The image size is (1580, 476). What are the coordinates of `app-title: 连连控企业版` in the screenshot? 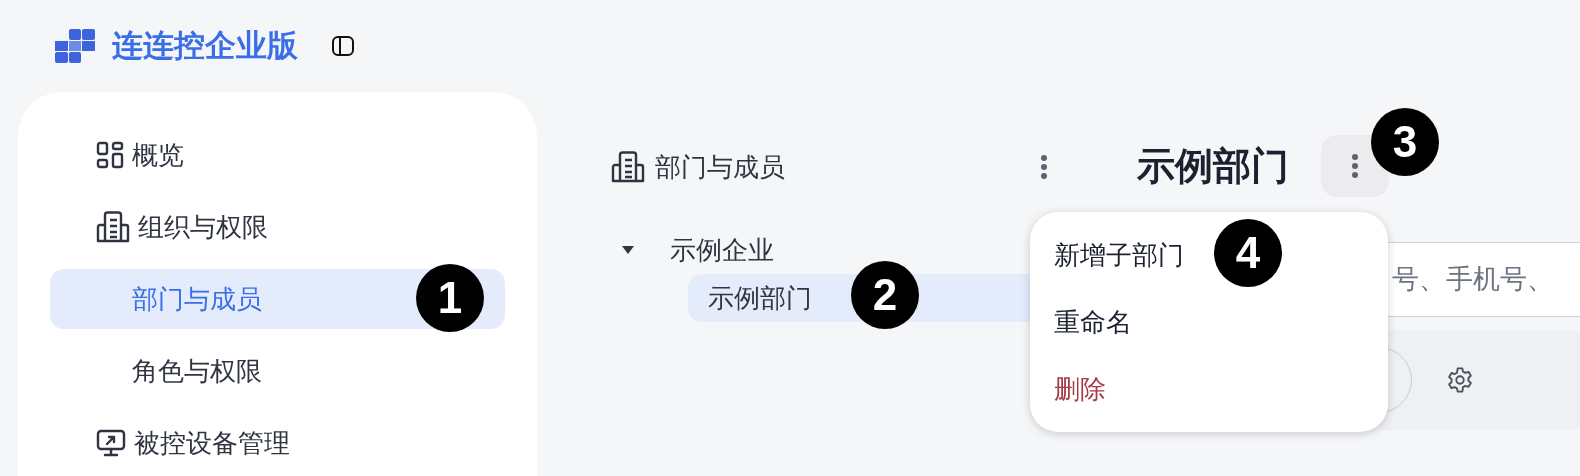 It's located at (205, 46).